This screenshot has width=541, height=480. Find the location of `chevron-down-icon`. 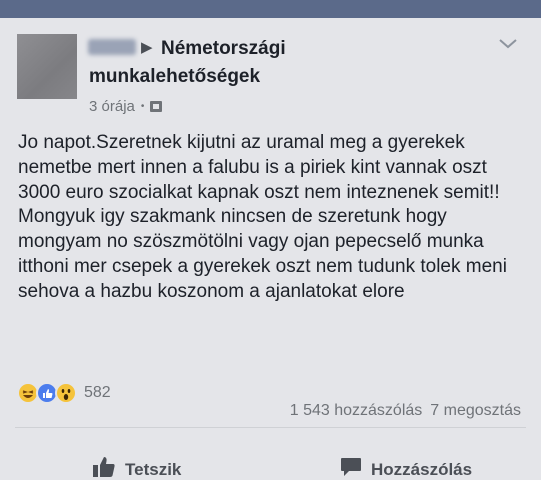

chevron-down-icon is located at coordinates (508, 44).